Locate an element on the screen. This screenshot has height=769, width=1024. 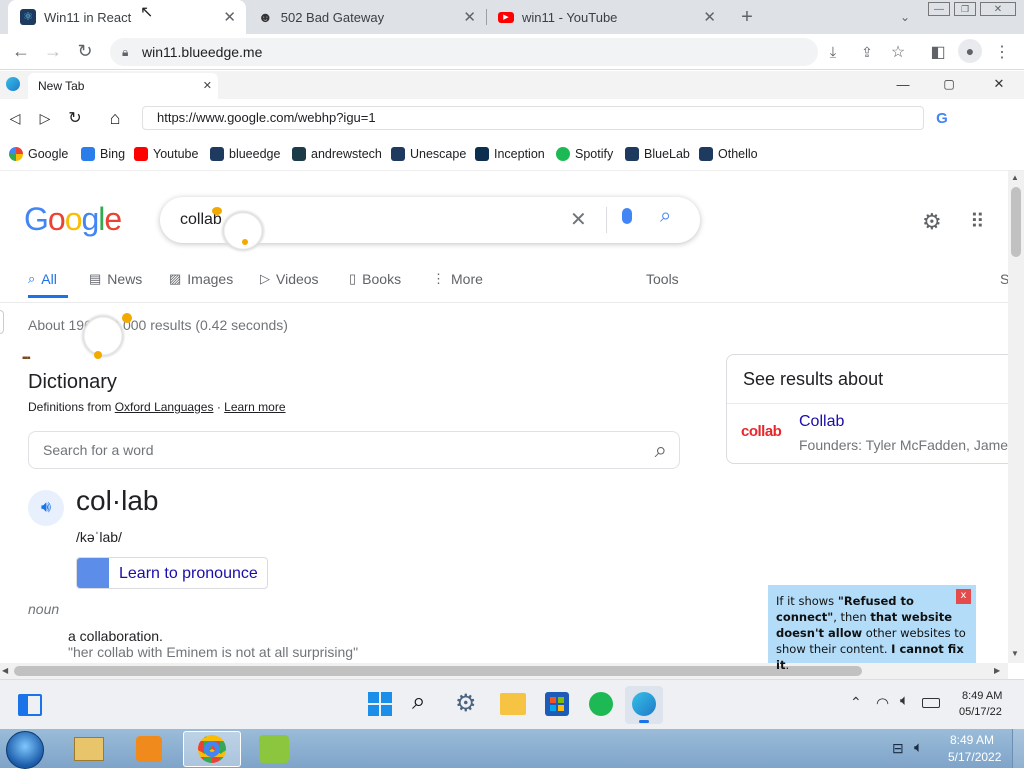
bookmark-blueedge: blueedge is located at coordinates (245, 154).